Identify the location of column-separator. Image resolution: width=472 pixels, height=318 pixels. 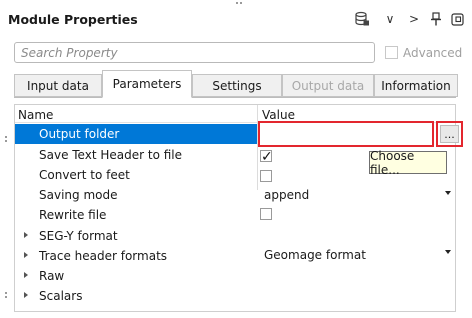
(257, 147).